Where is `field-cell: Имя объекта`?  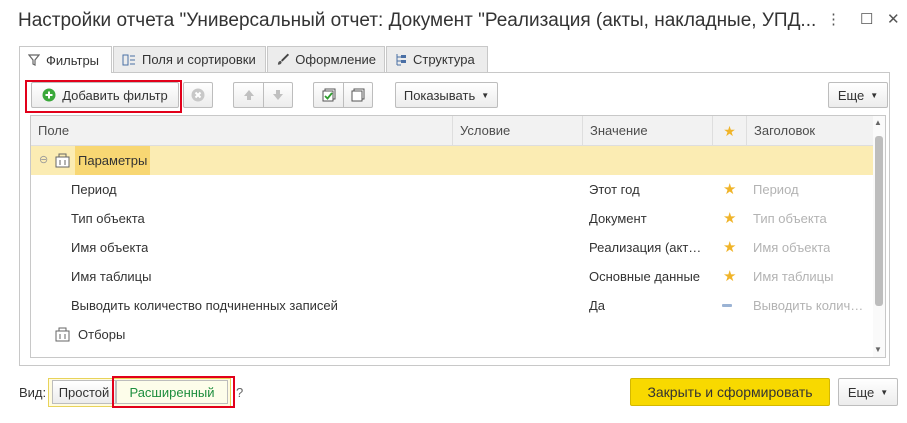
field-cell: Имя объекта is located at coordinates (110, 247).